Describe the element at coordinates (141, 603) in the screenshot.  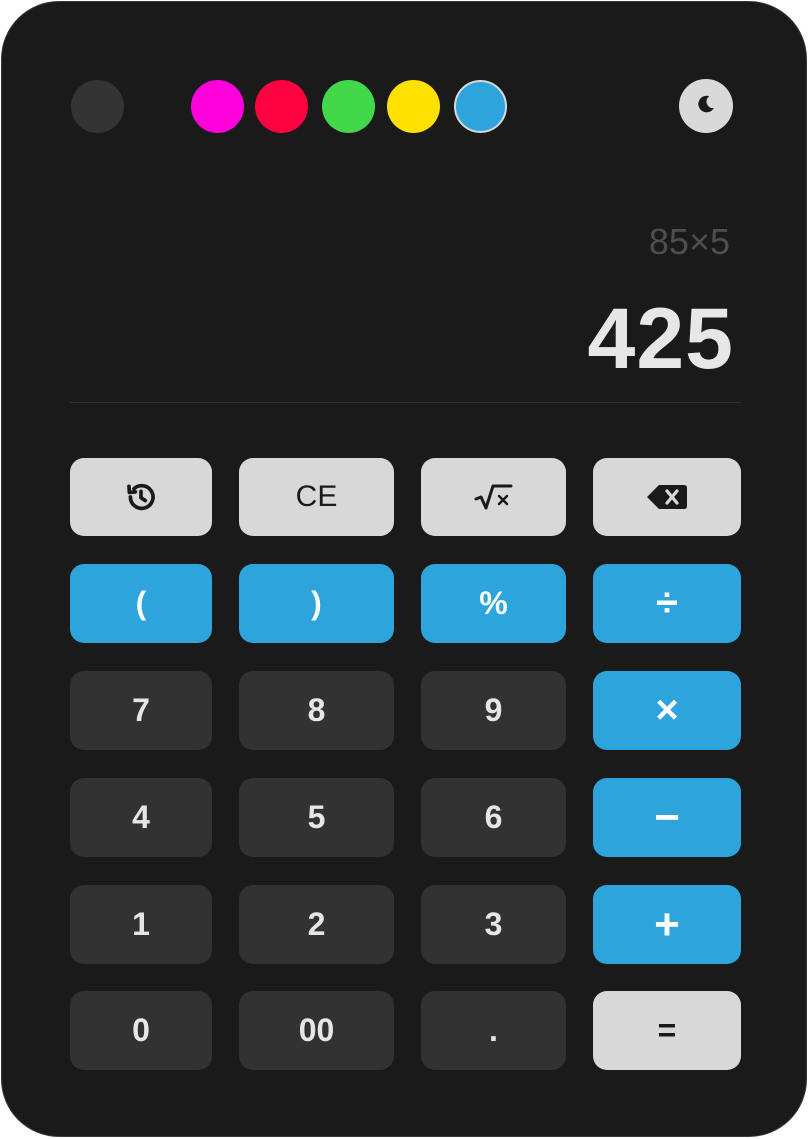
I see `open-paren-button: (` at that location.